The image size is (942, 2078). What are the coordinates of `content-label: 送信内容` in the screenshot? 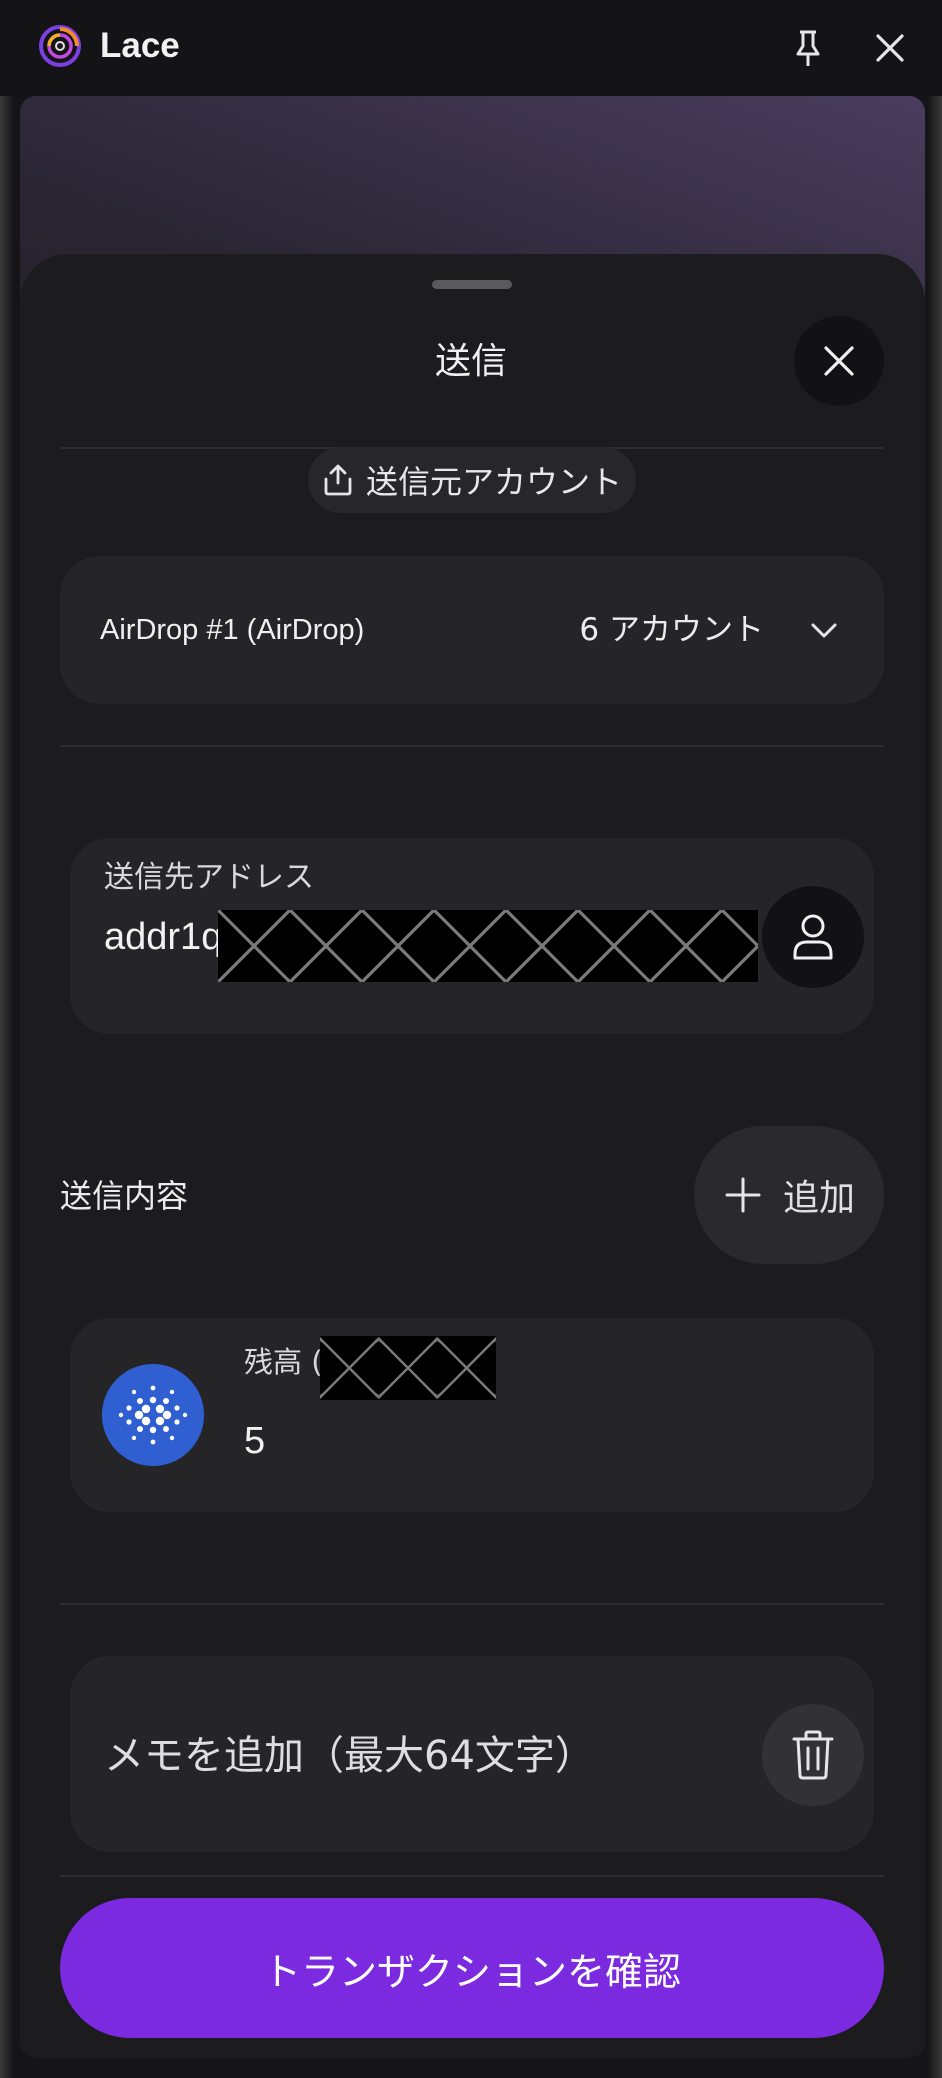 It's located at (124, 1196).